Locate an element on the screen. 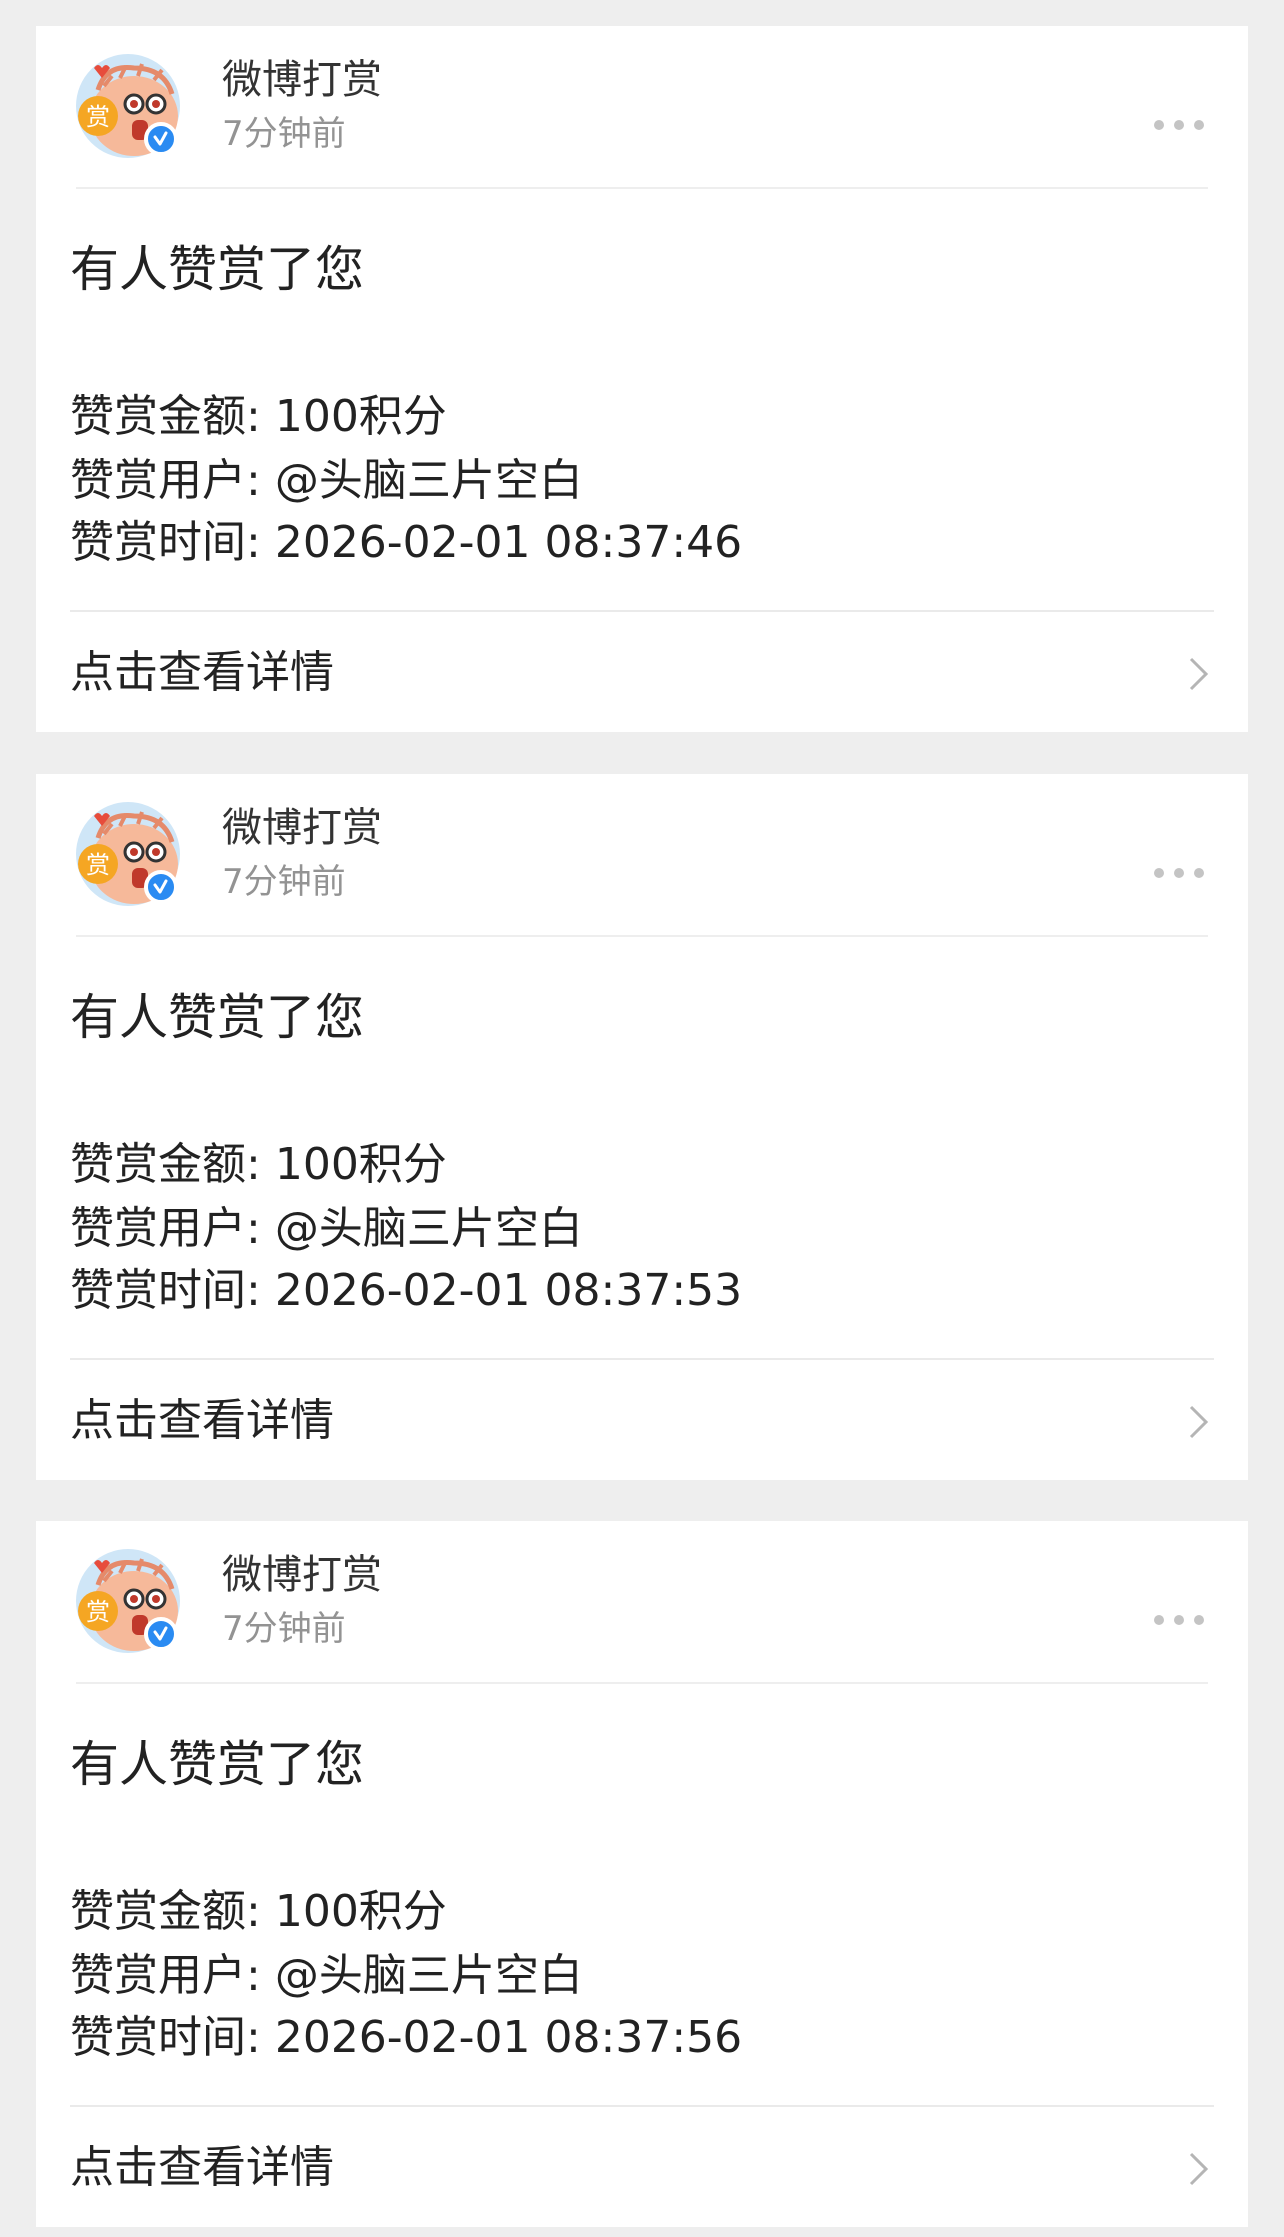 The width and height of the screenshot is (1284, 2237). reward-time-value: 2026-02-01 08:37:53 is located at coordinates (508, 1290).